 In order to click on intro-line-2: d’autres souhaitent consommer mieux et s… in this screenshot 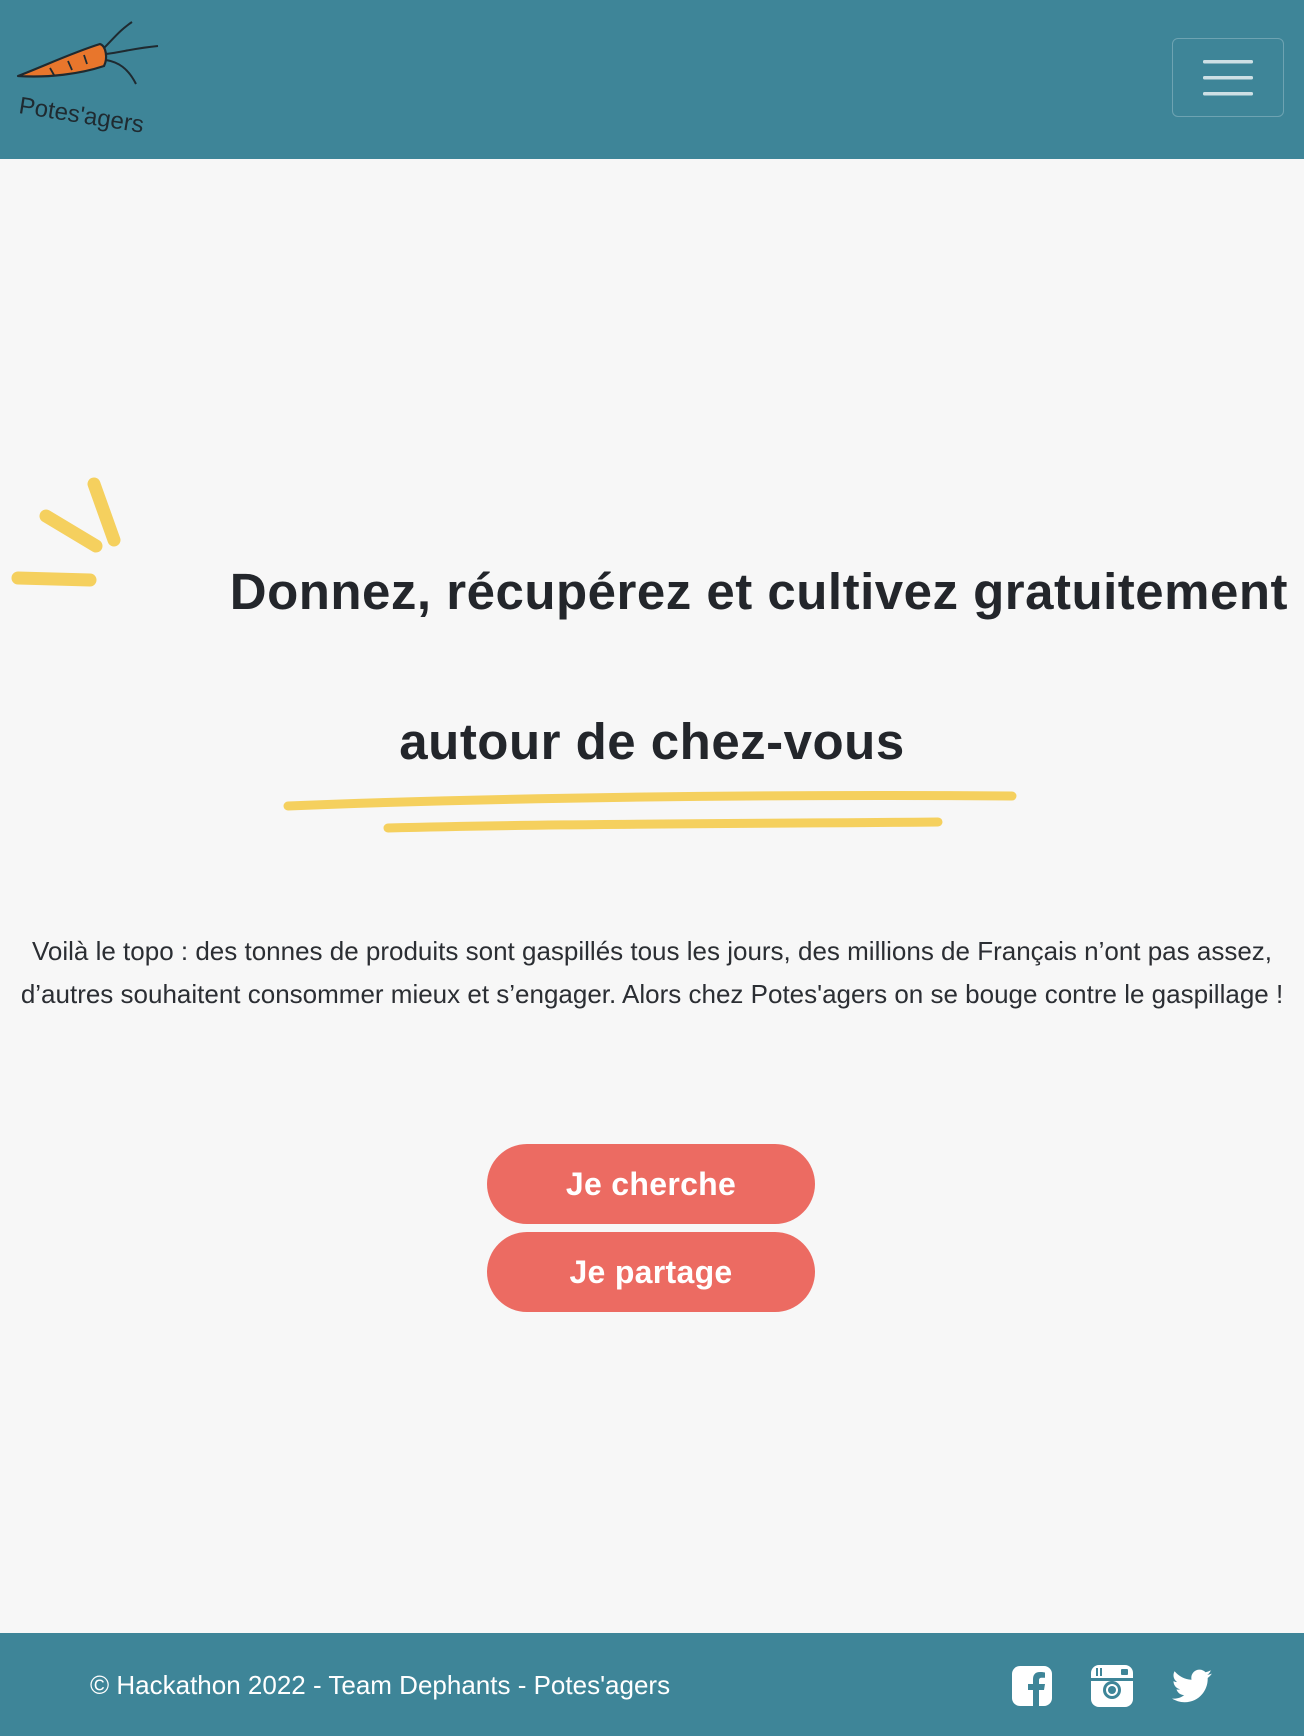, I will do `click(652, 994)`.